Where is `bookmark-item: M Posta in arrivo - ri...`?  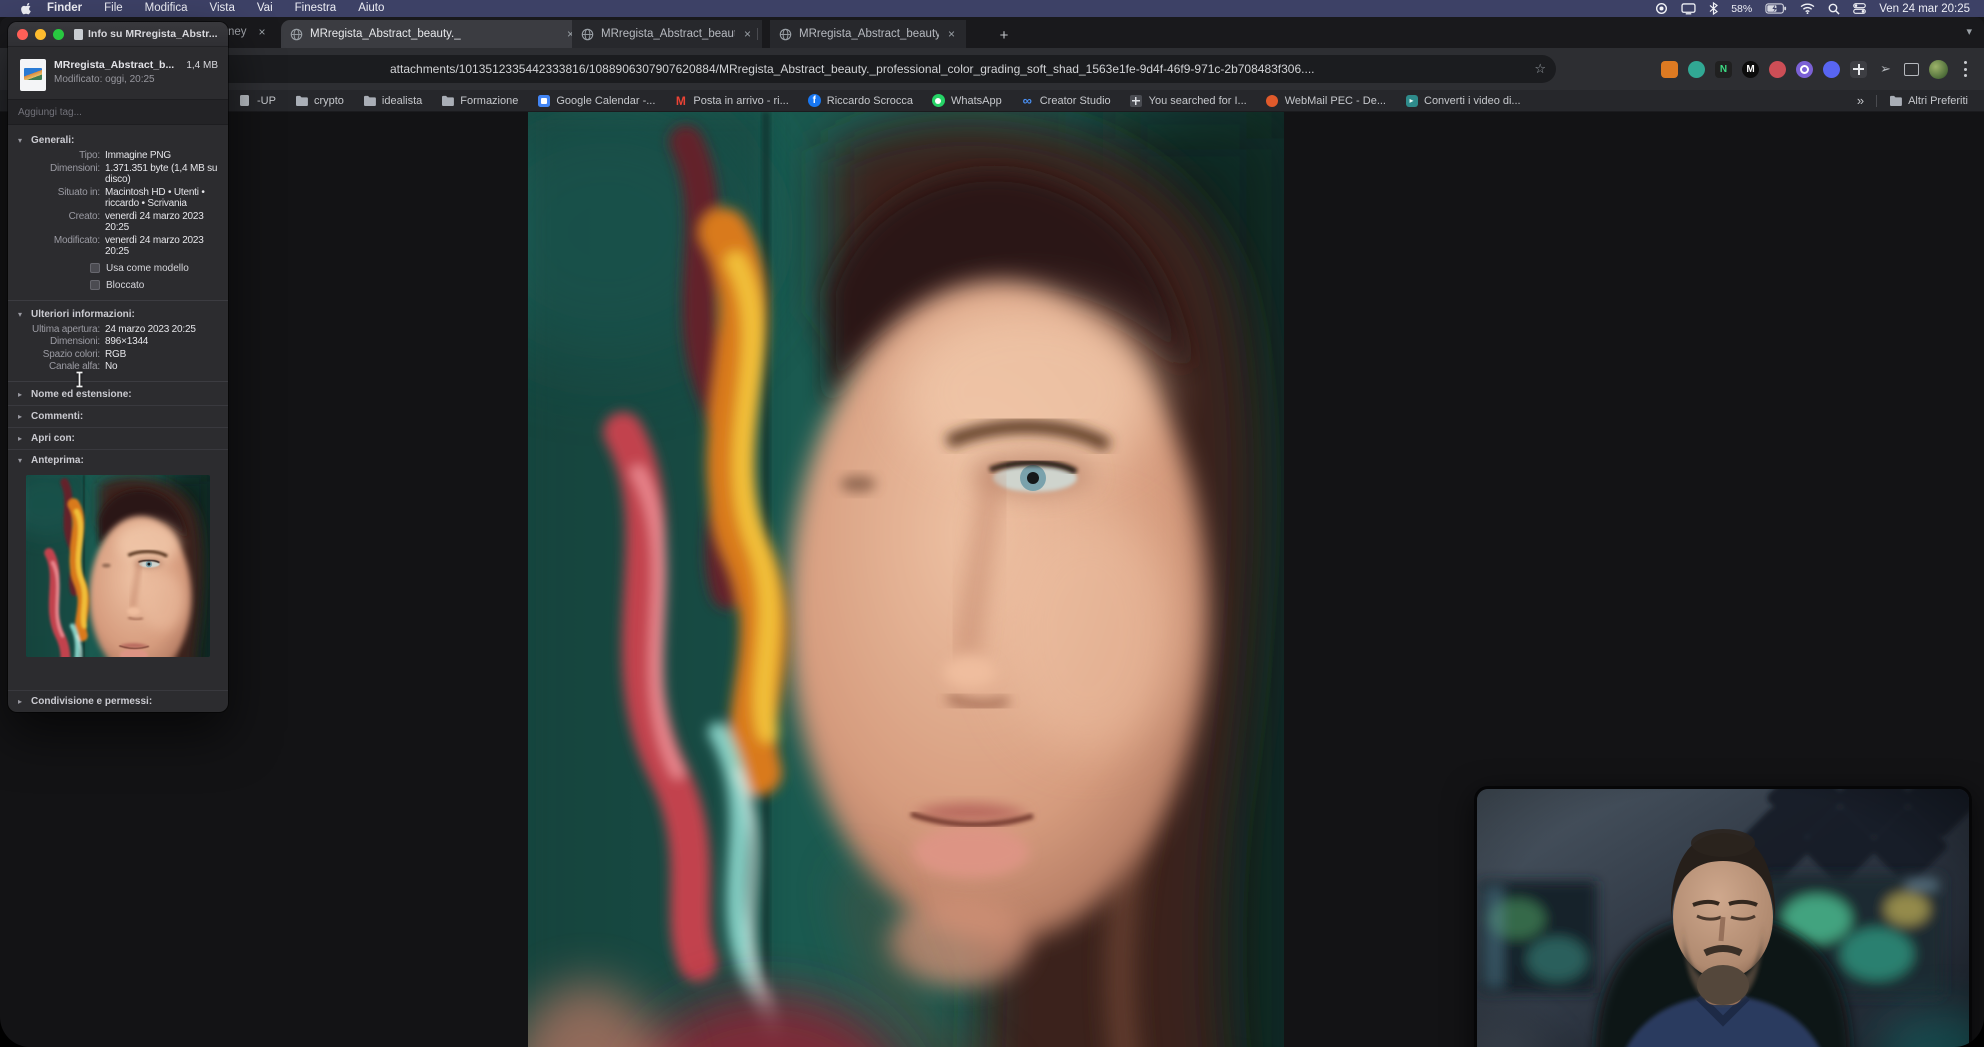 bookmark-item: M Posta in arrivo - ri... is located at coordinates (731, 101).